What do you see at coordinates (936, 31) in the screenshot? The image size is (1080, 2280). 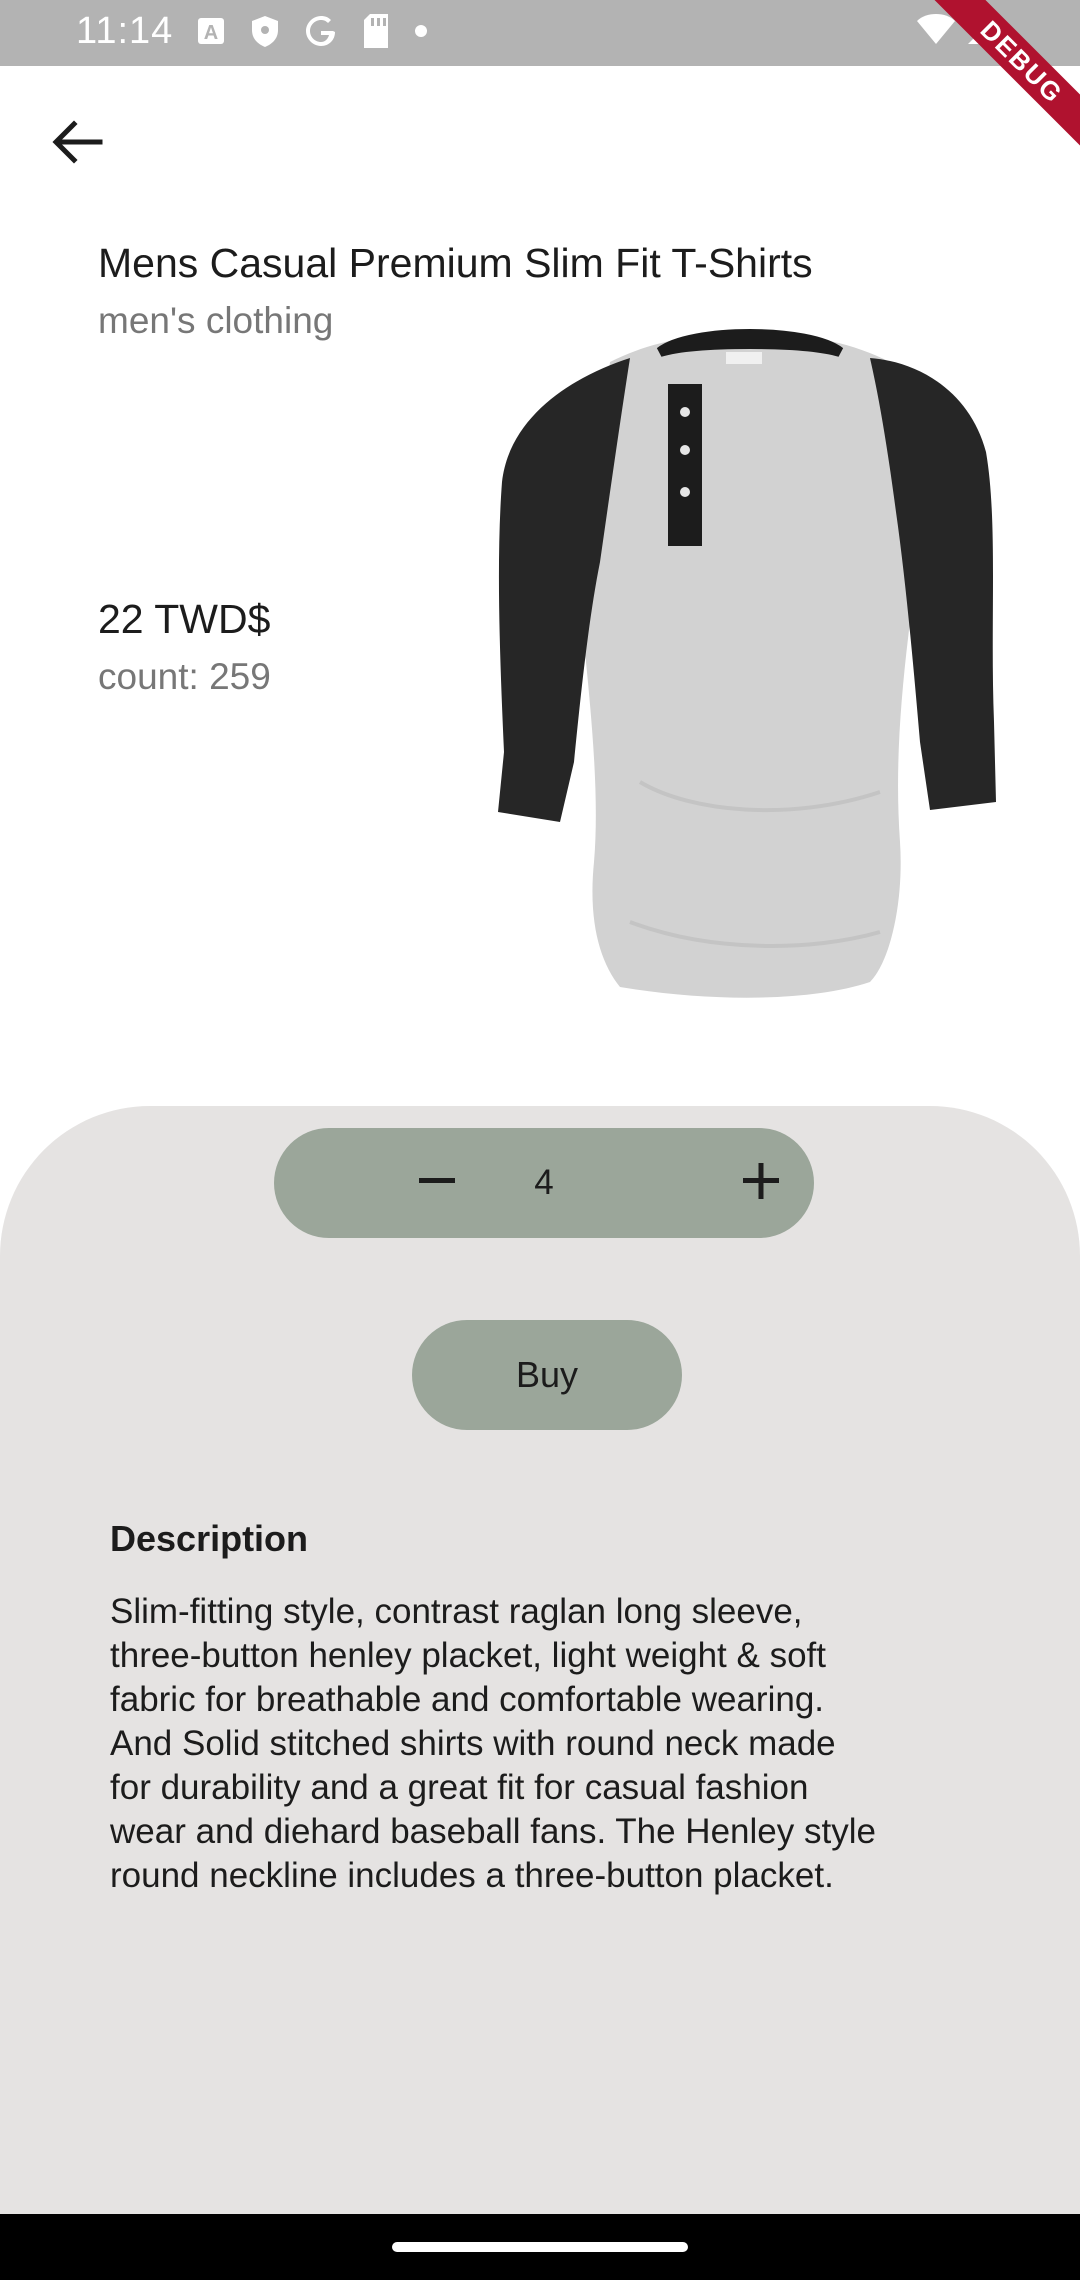 I see `wifi-icon` at bounding box center [936, 31].